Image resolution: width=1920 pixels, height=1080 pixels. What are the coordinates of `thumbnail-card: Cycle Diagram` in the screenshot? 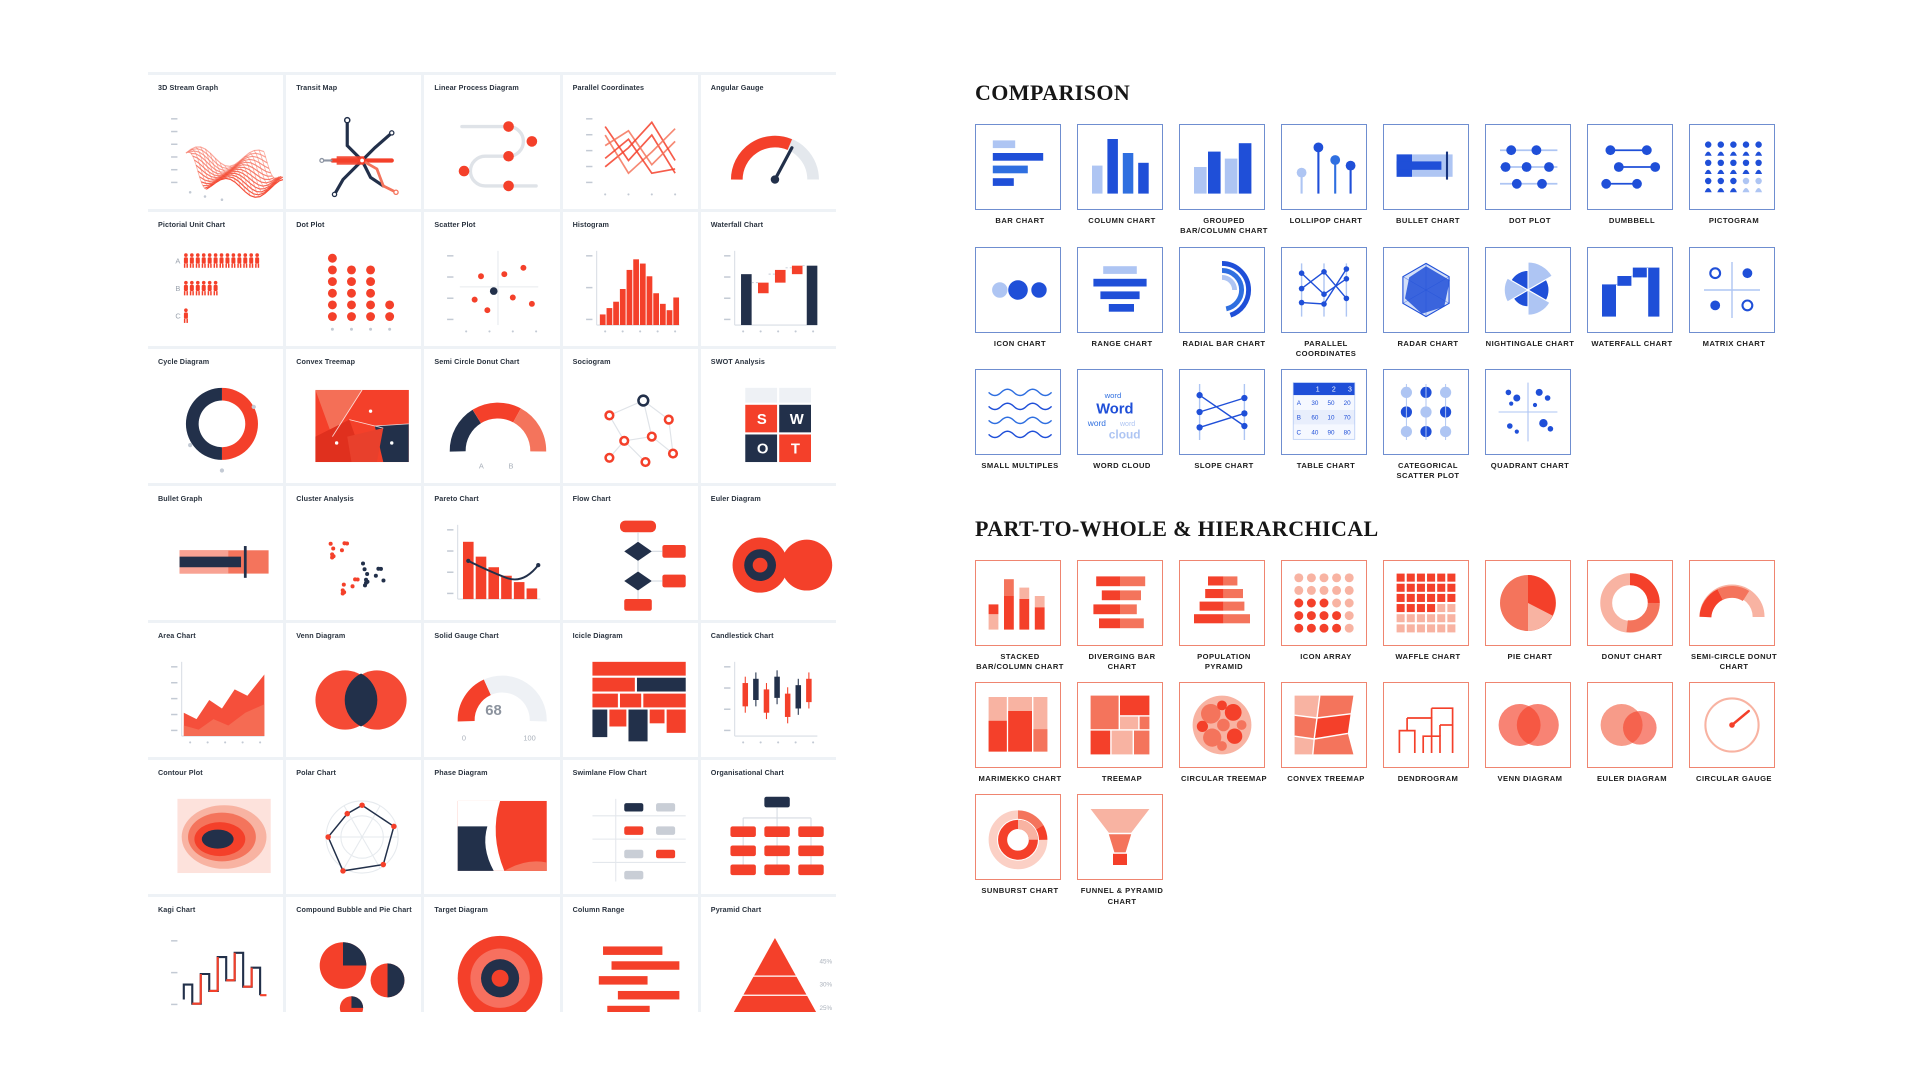 It's located at (216, 416).